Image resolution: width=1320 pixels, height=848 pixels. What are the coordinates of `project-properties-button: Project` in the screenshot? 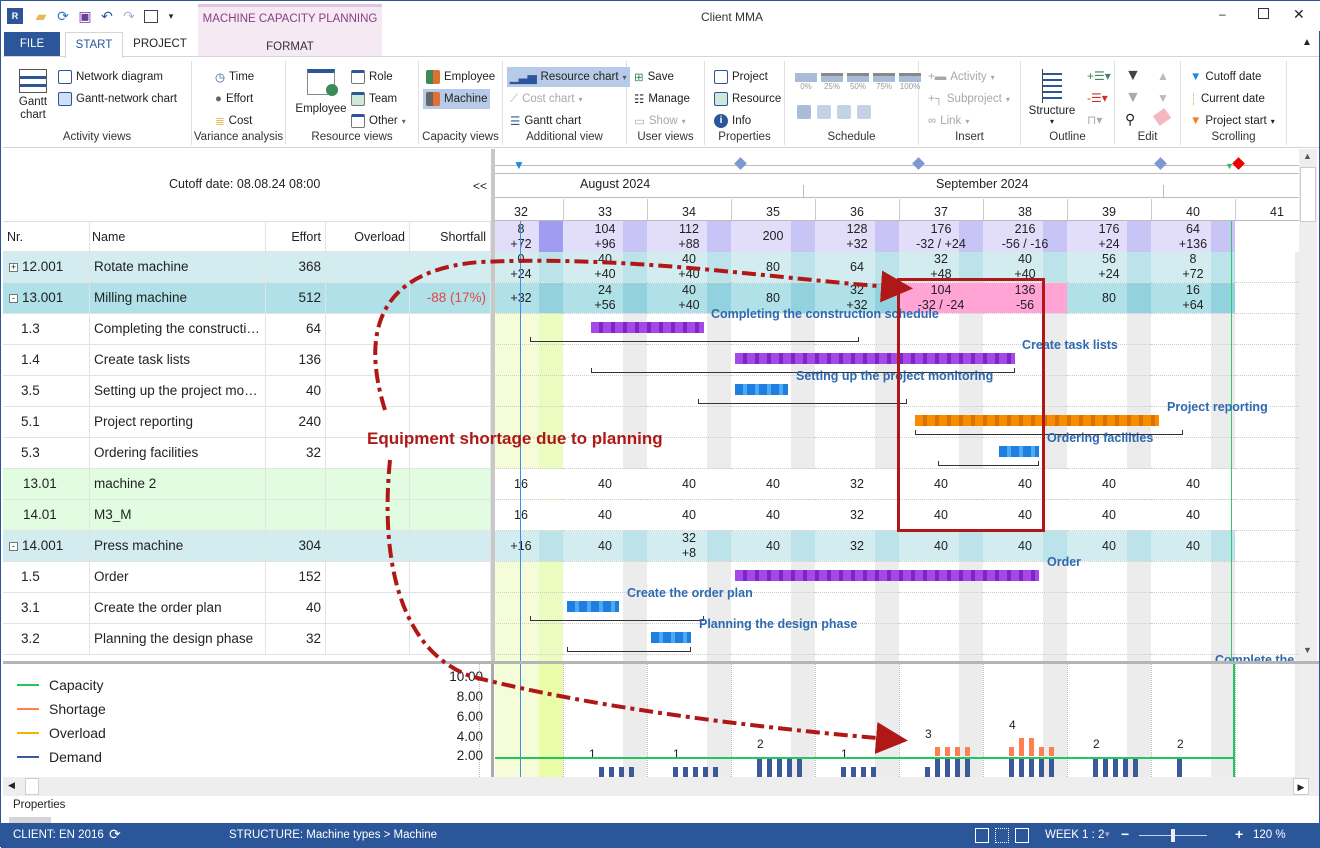 It's located at (741, 77).